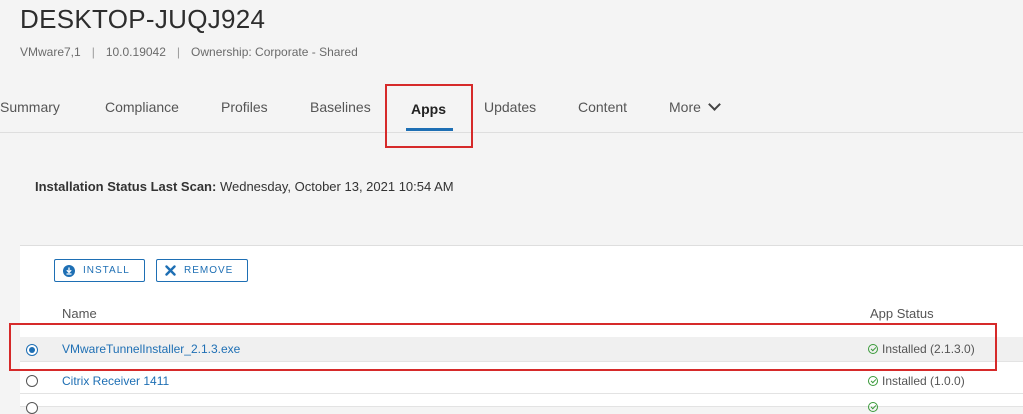 This screenshot has height=414, width=1023. Describe the element at coordinates (685, 107) in the screenshot. I see `tab-more-label: More` at that location.